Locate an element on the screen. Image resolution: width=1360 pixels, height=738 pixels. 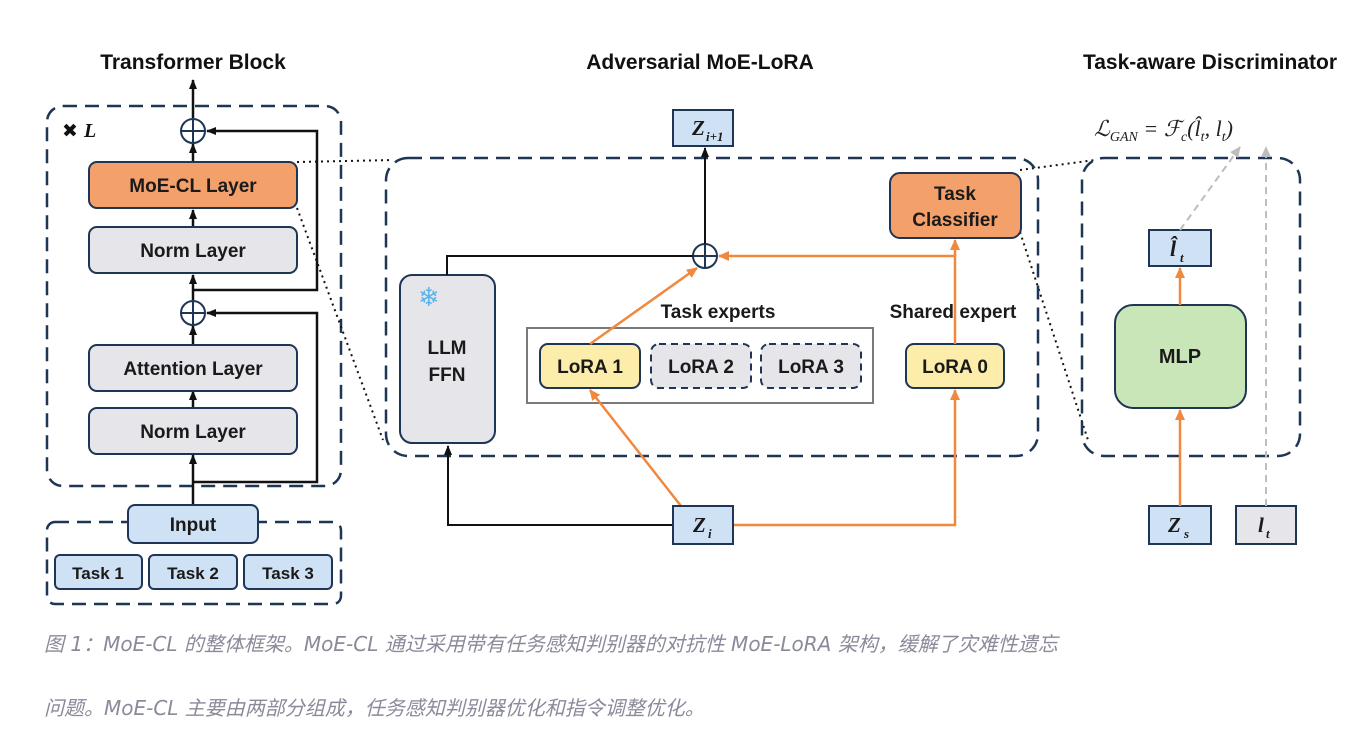
figure-caption-line2: 问题。MoE-CL 主要由两部分组成，任务感知判别器优化和指令调整优化。 is located at coordinates (374, 708).